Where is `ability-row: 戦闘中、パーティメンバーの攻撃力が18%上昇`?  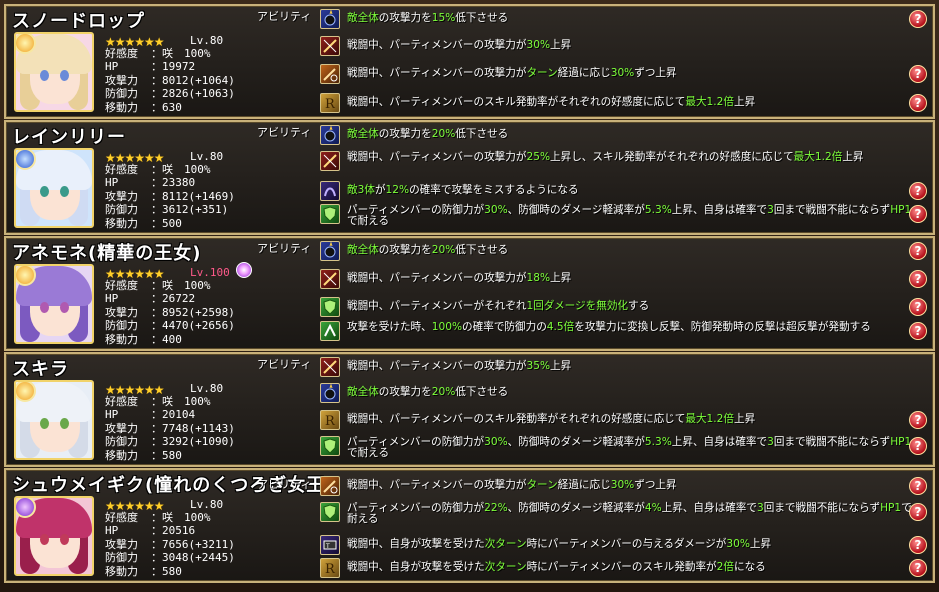 ability-row: 戦闘中、パーティメンバーの攻撃力が18%上昇 is located at coordinates (616, 279).